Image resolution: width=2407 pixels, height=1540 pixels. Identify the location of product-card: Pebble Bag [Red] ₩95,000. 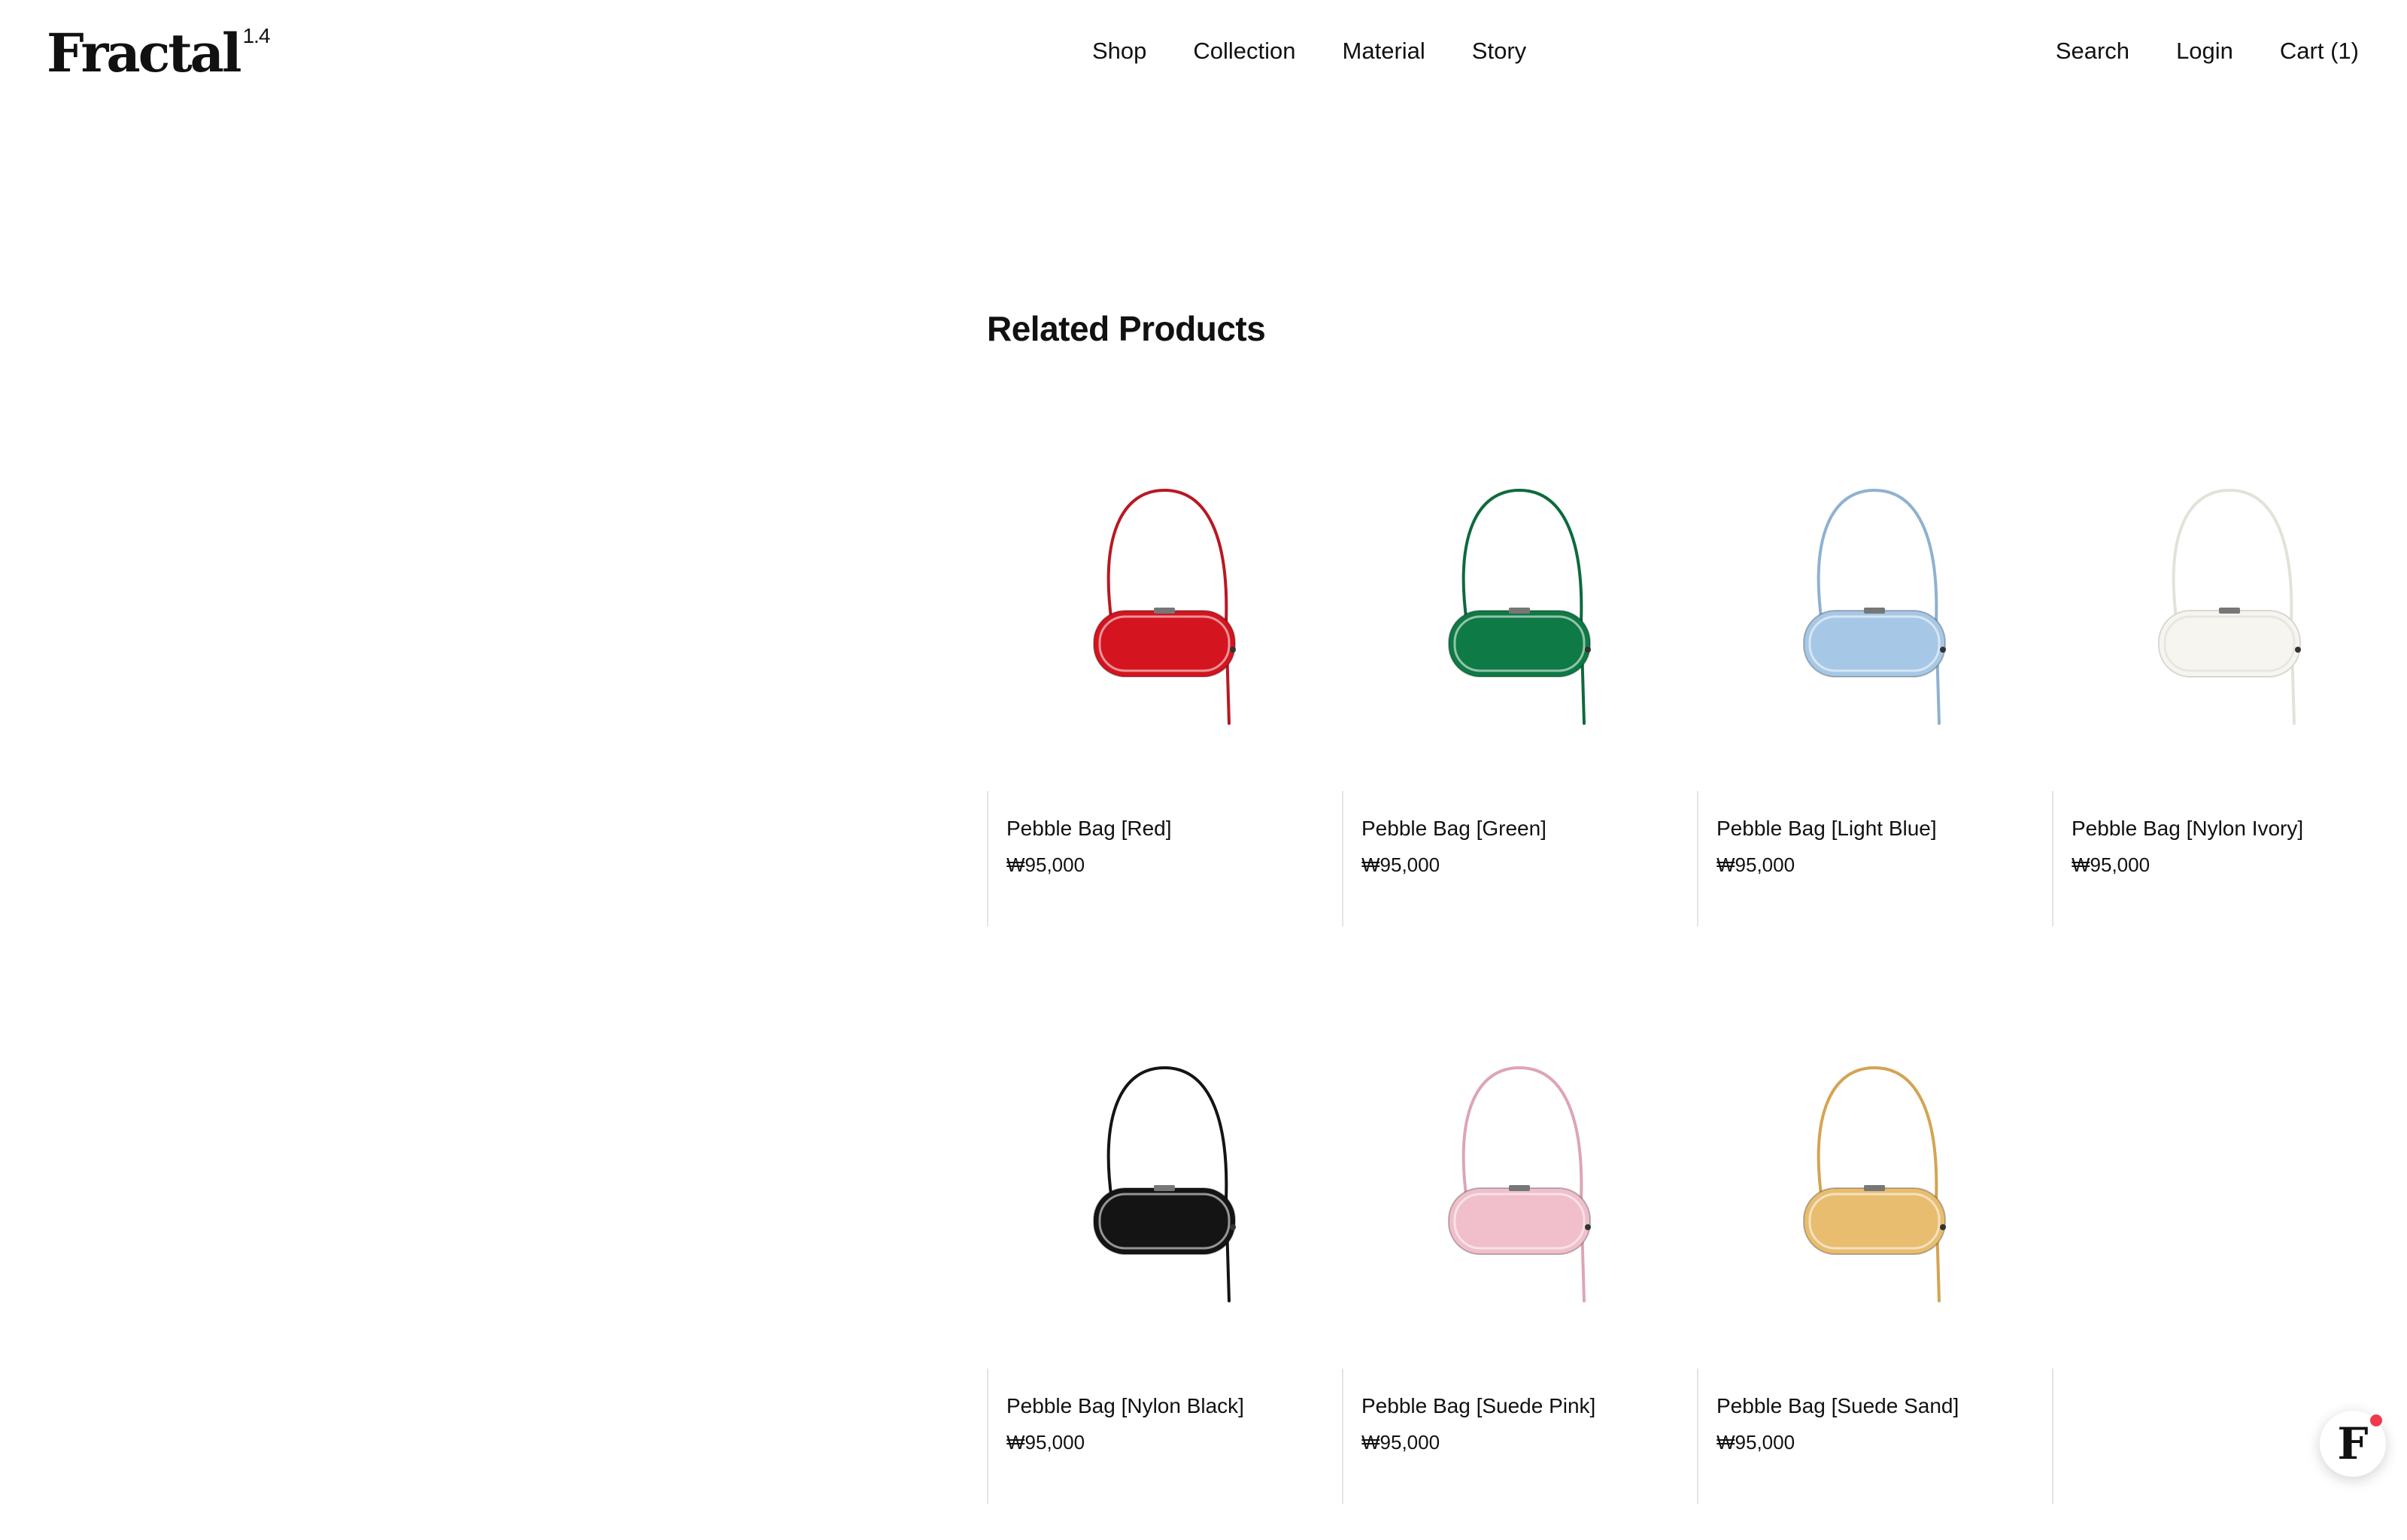
(1164, 655).